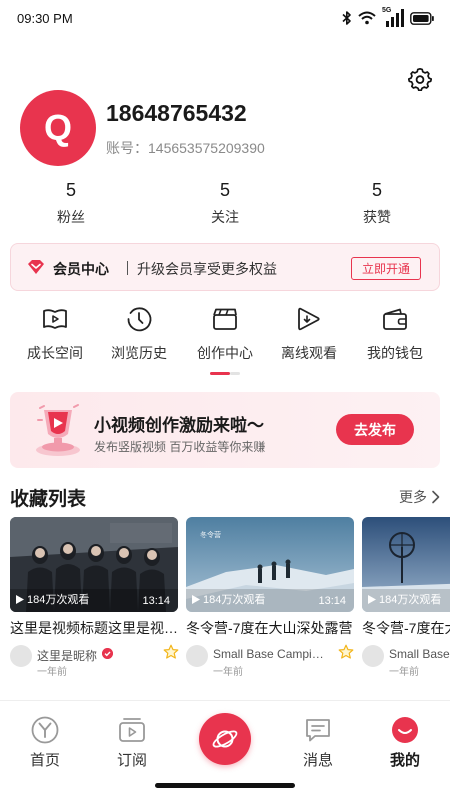  What do you see at coordinates (270, 564) in the screenshot?
I see `video-thumbnail: 冬令营 184万次观看 13:14` at bounding box center [270, 564].